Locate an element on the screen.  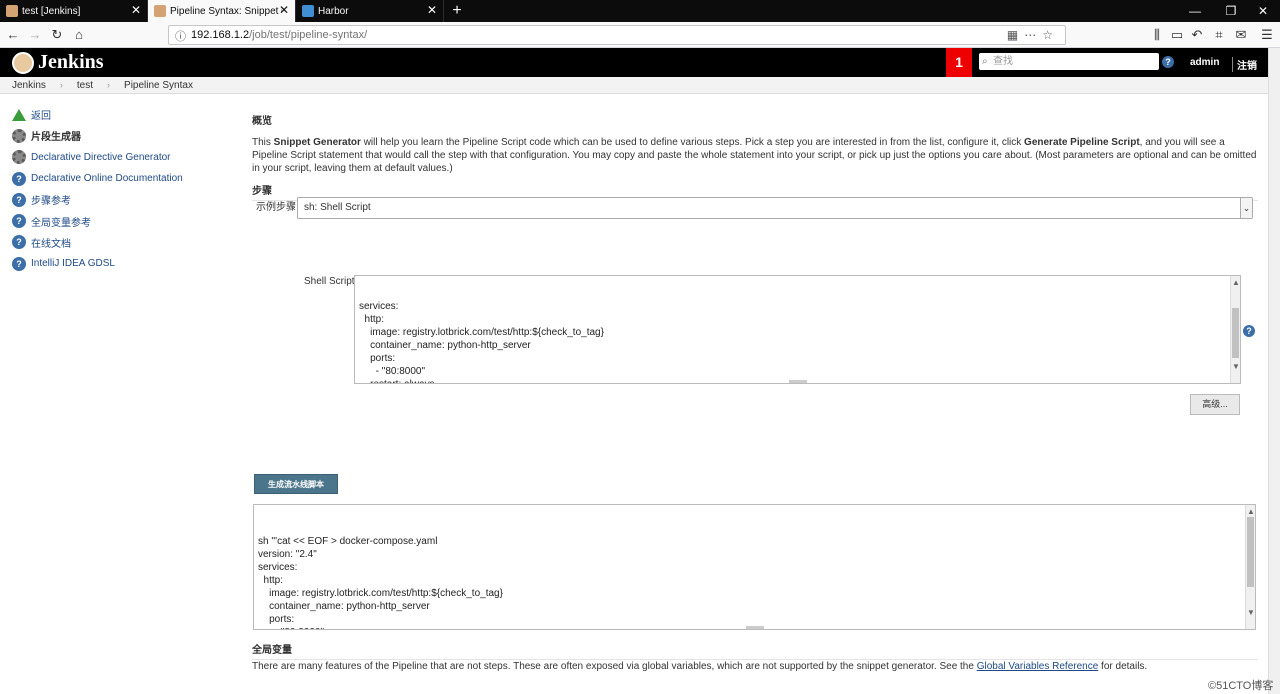
user-link: admin is located at coordinates (1204, 62).